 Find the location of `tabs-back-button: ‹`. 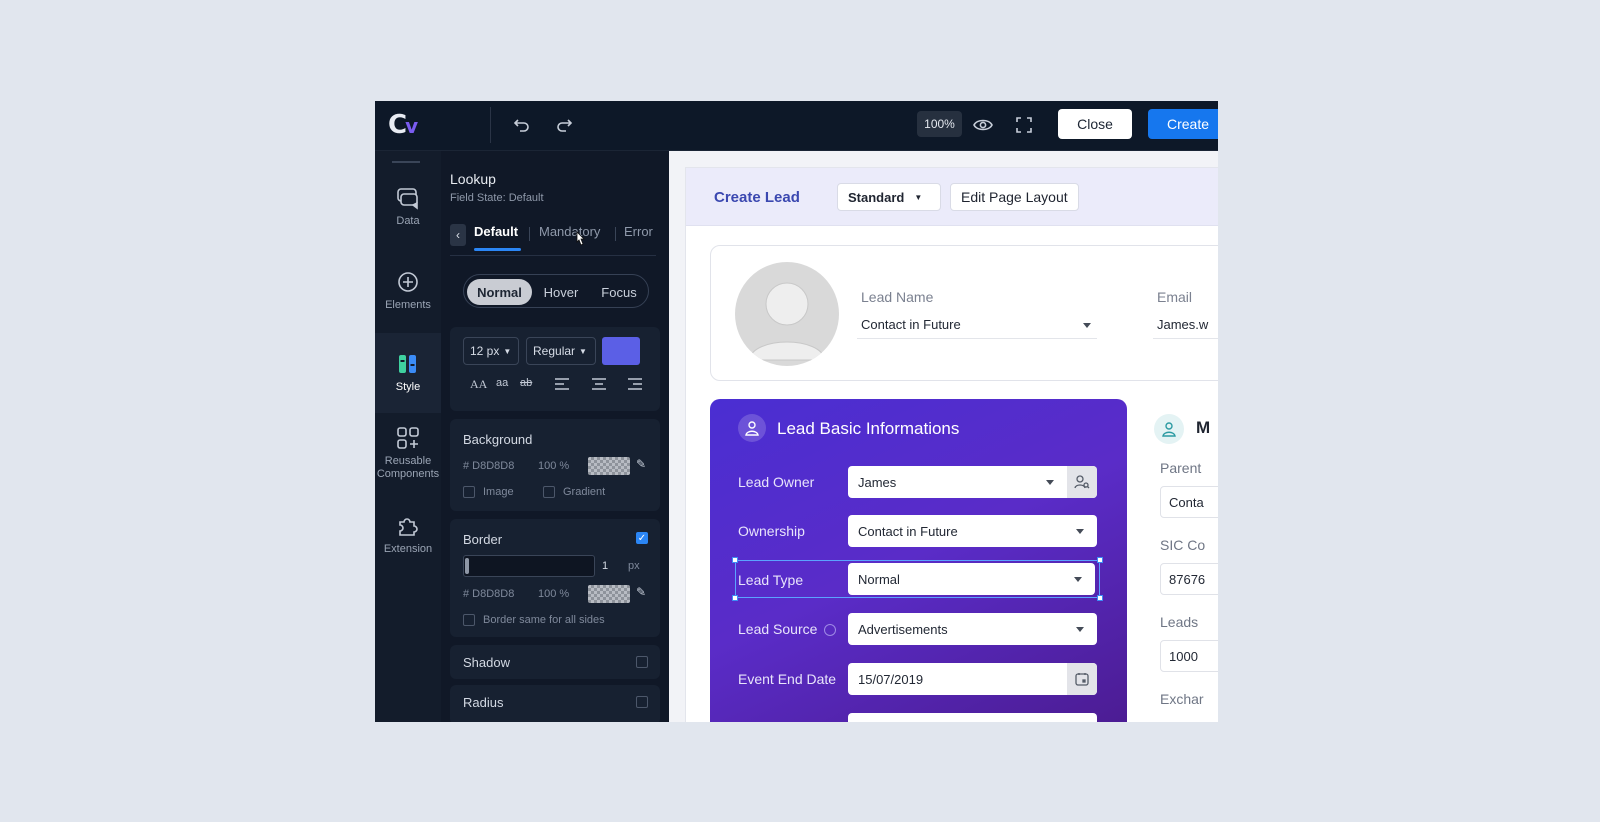

tabs-back-button: ‹ is located at coordinates (458, 235).